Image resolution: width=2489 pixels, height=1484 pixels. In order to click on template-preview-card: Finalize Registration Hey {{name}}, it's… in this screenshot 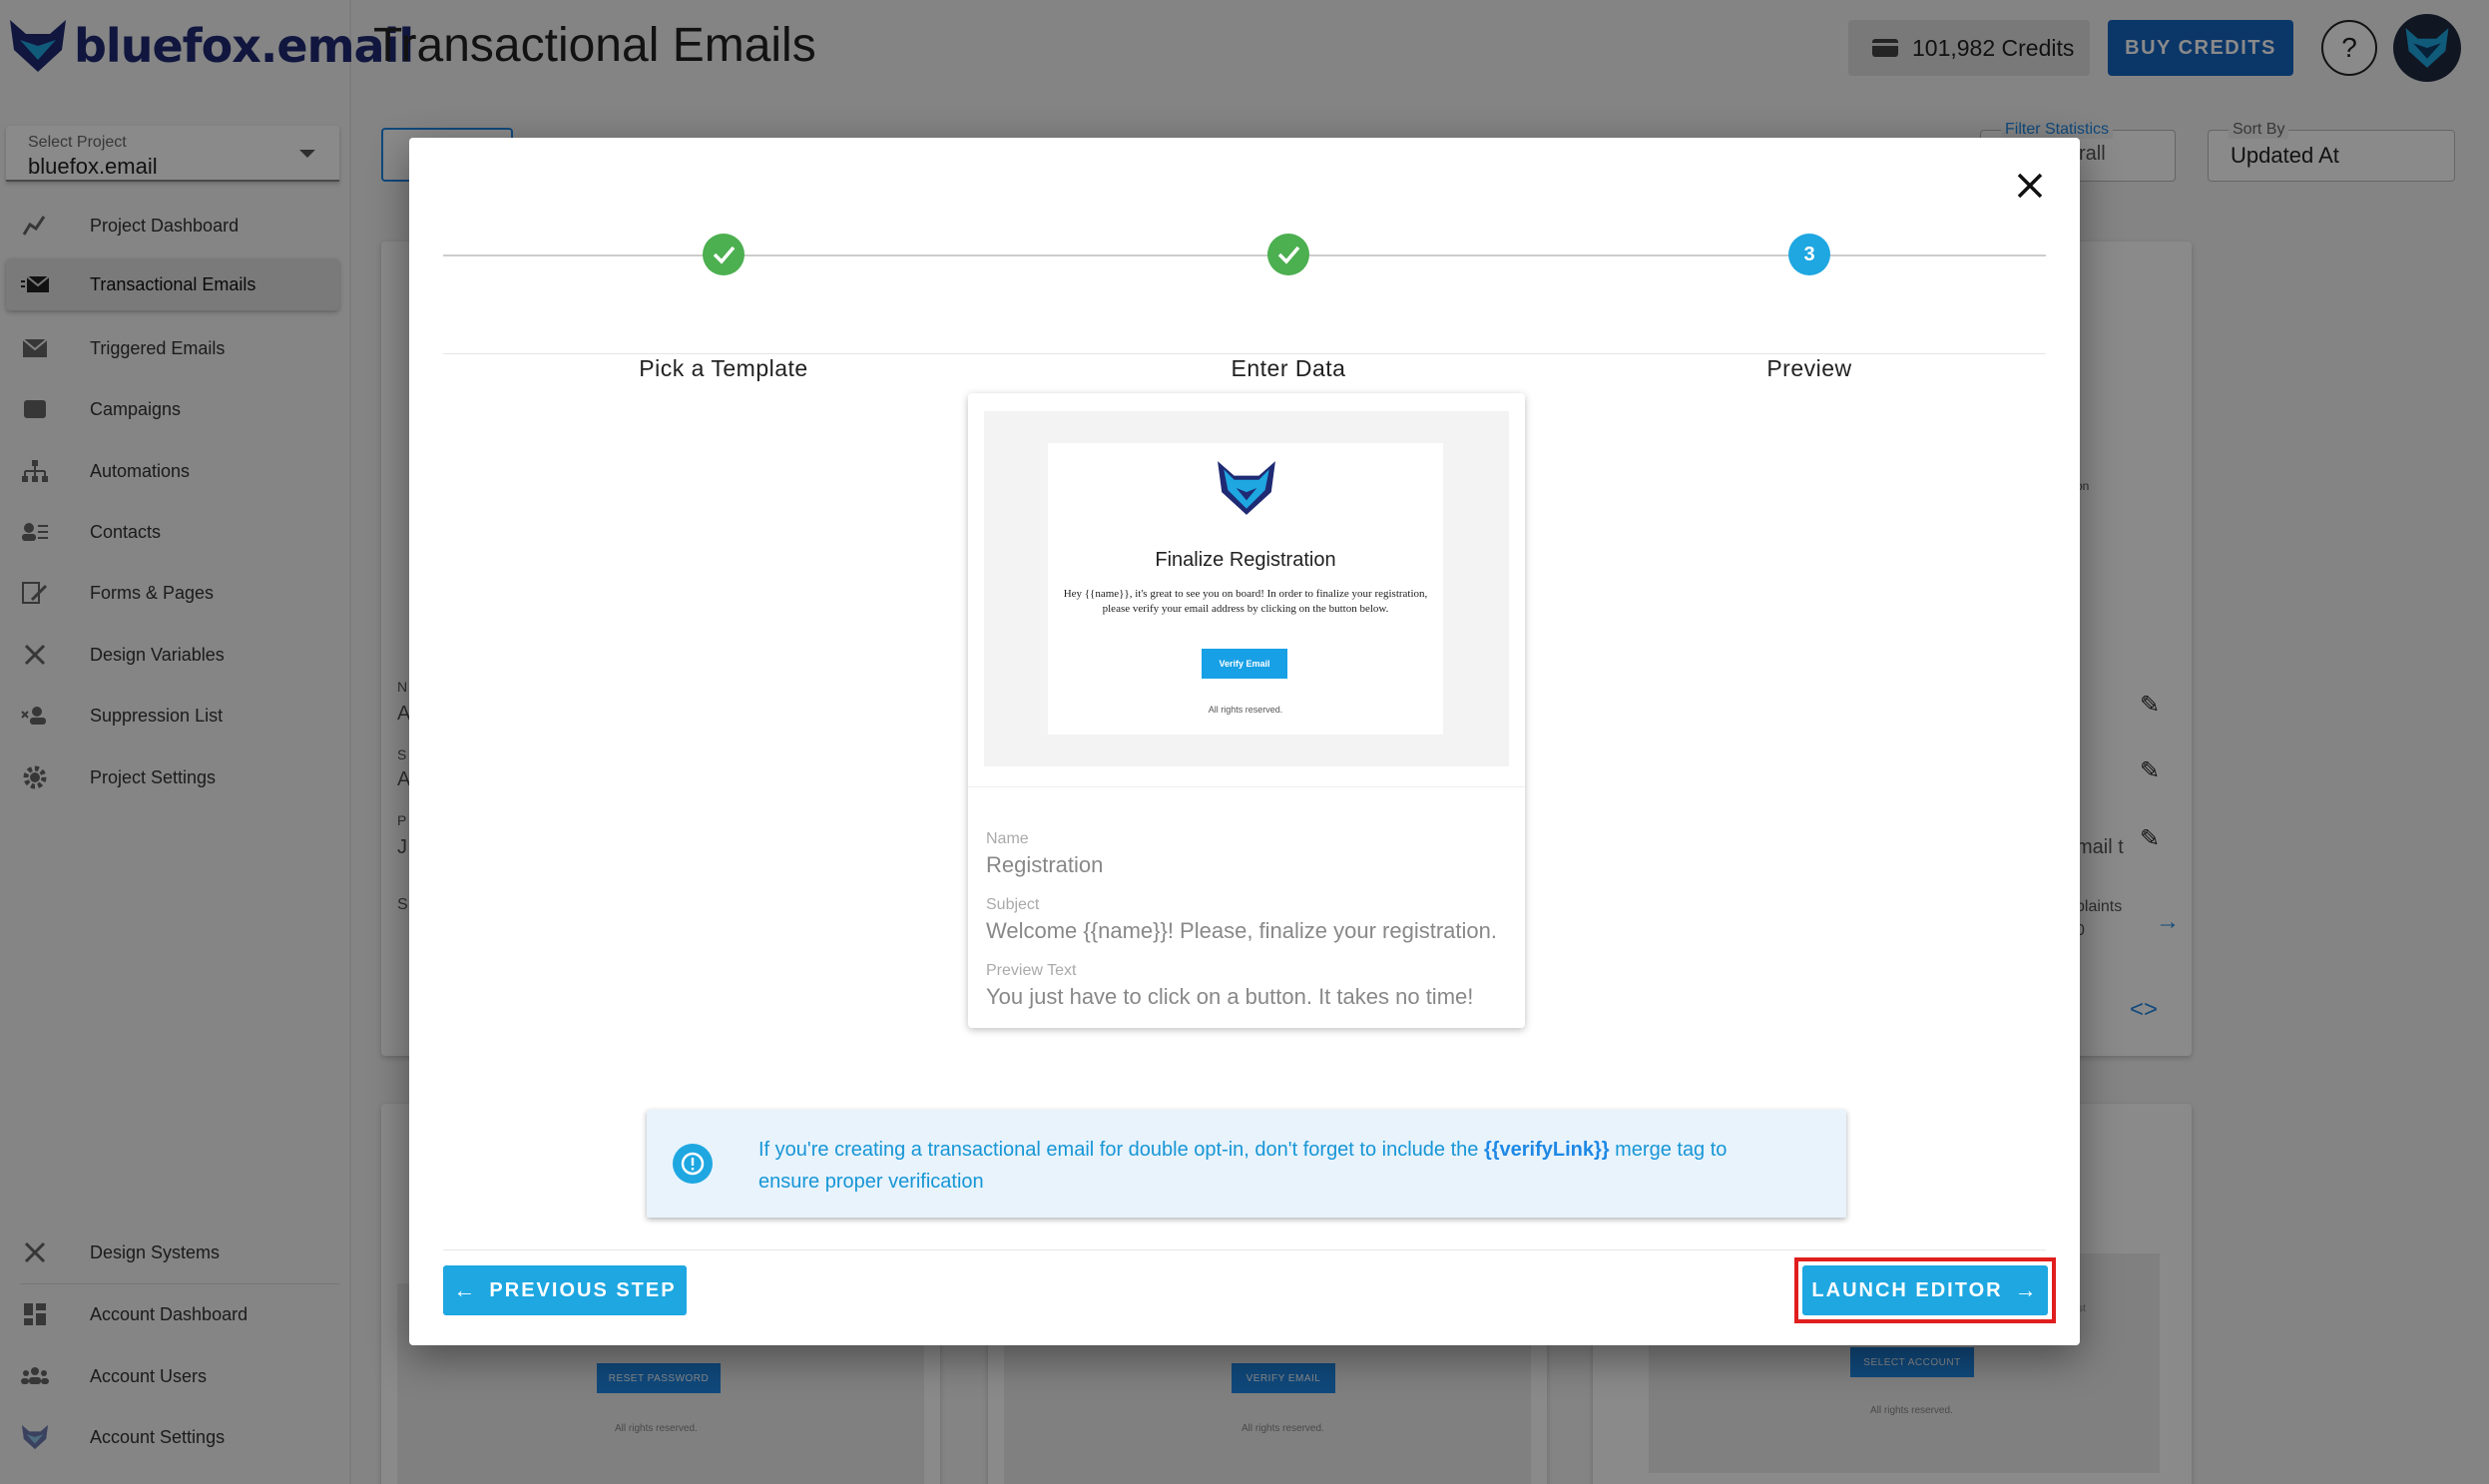, I will do `click(1246, 710)`.